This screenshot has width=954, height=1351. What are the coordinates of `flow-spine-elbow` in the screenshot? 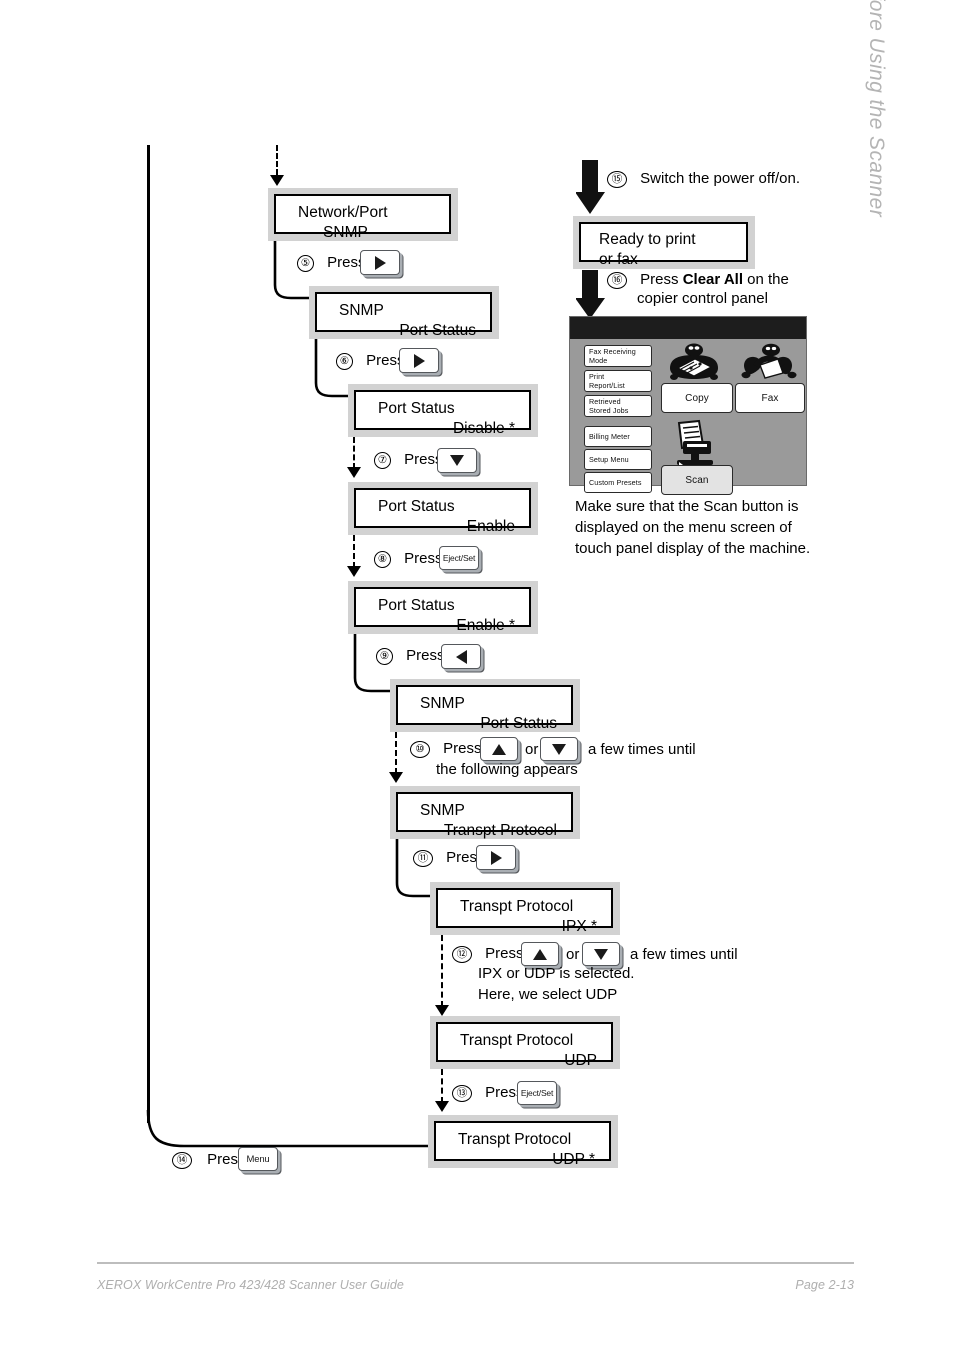 It's located at (290, 1132).